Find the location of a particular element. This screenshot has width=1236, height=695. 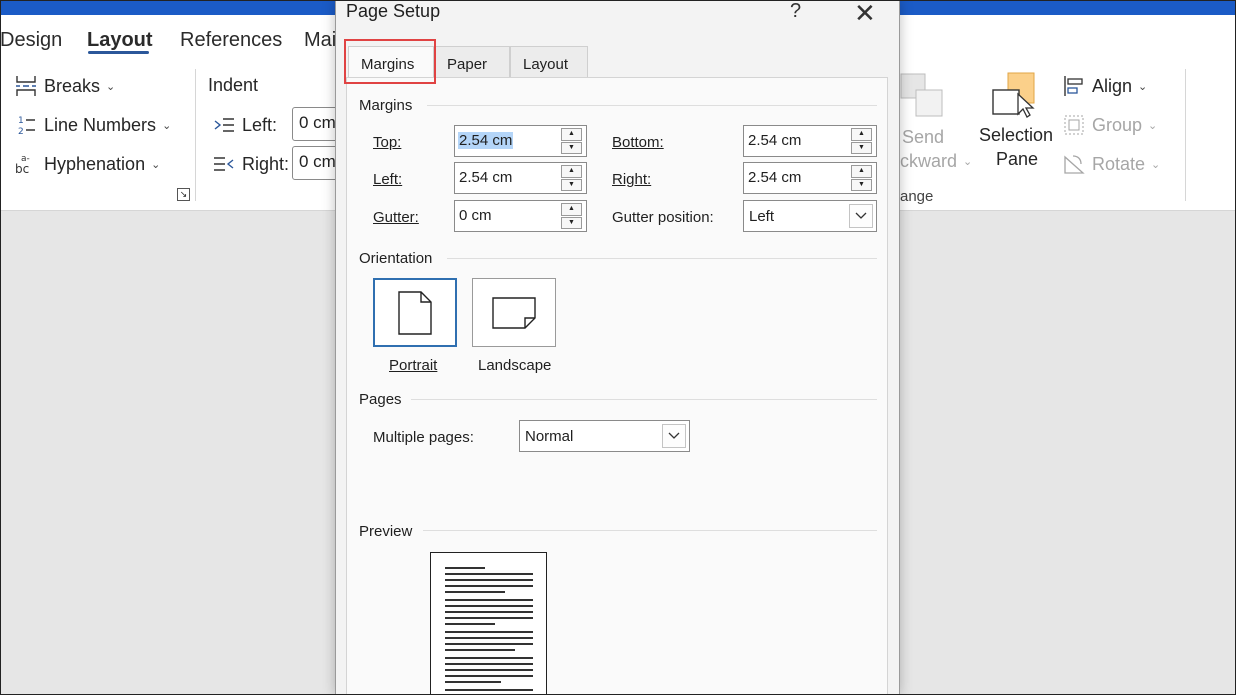

tab-references: References is located at coordinates (231, 40).